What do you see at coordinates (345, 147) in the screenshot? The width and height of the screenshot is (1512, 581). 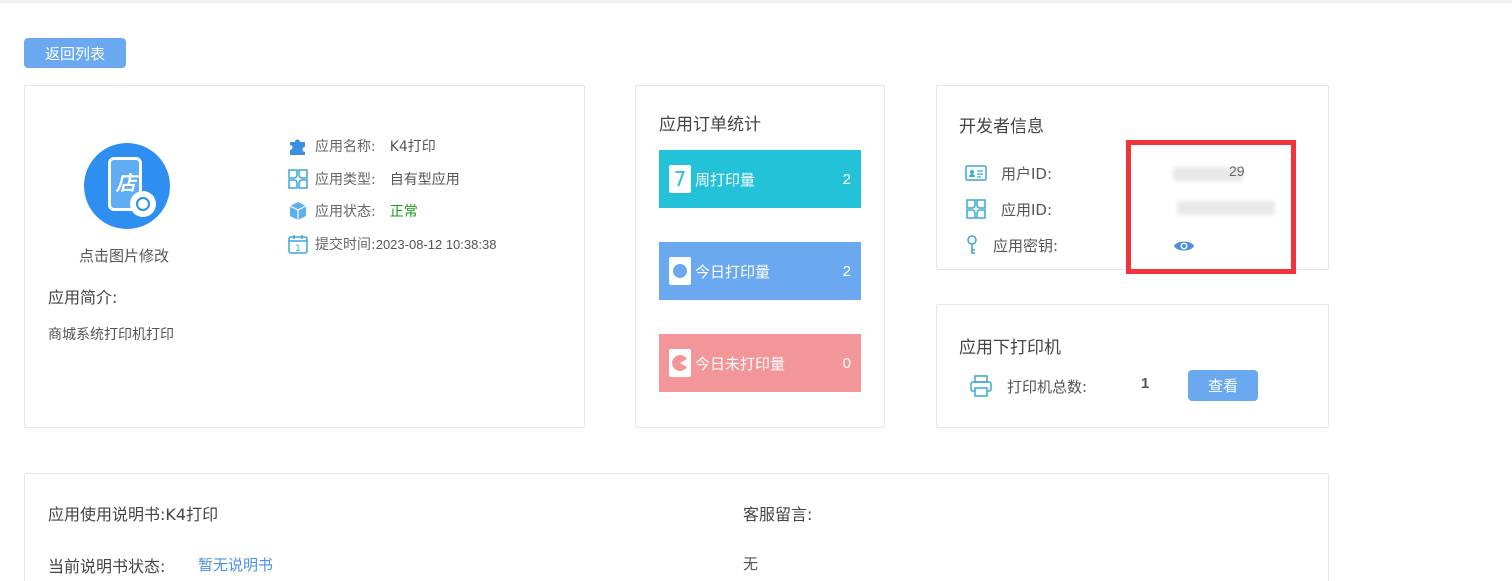 I see `app-name-label: 应用名称:` at bounding box center [345, 147].